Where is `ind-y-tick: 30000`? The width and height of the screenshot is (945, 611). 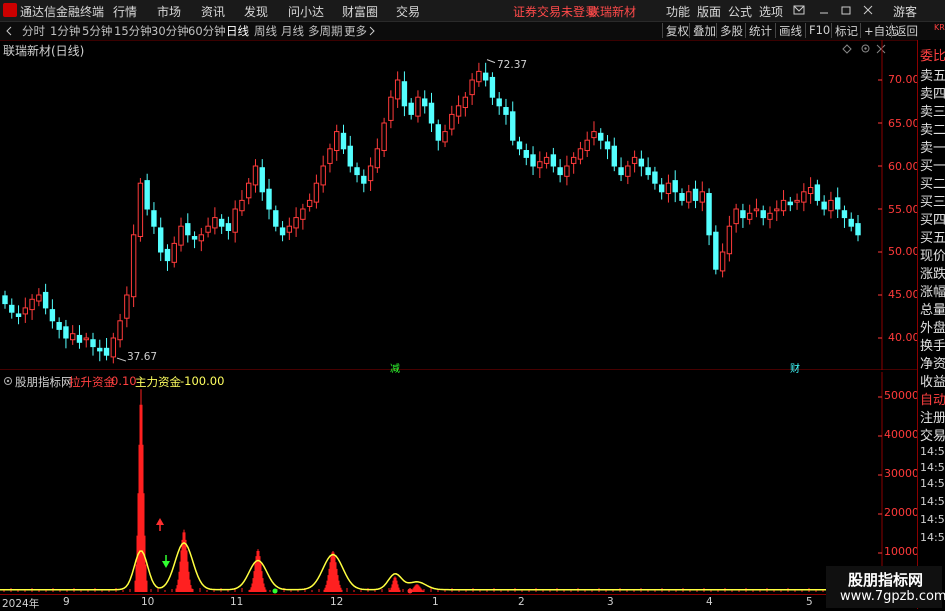
ind-y-tick: 30000 is located at coordinates (901, 473).